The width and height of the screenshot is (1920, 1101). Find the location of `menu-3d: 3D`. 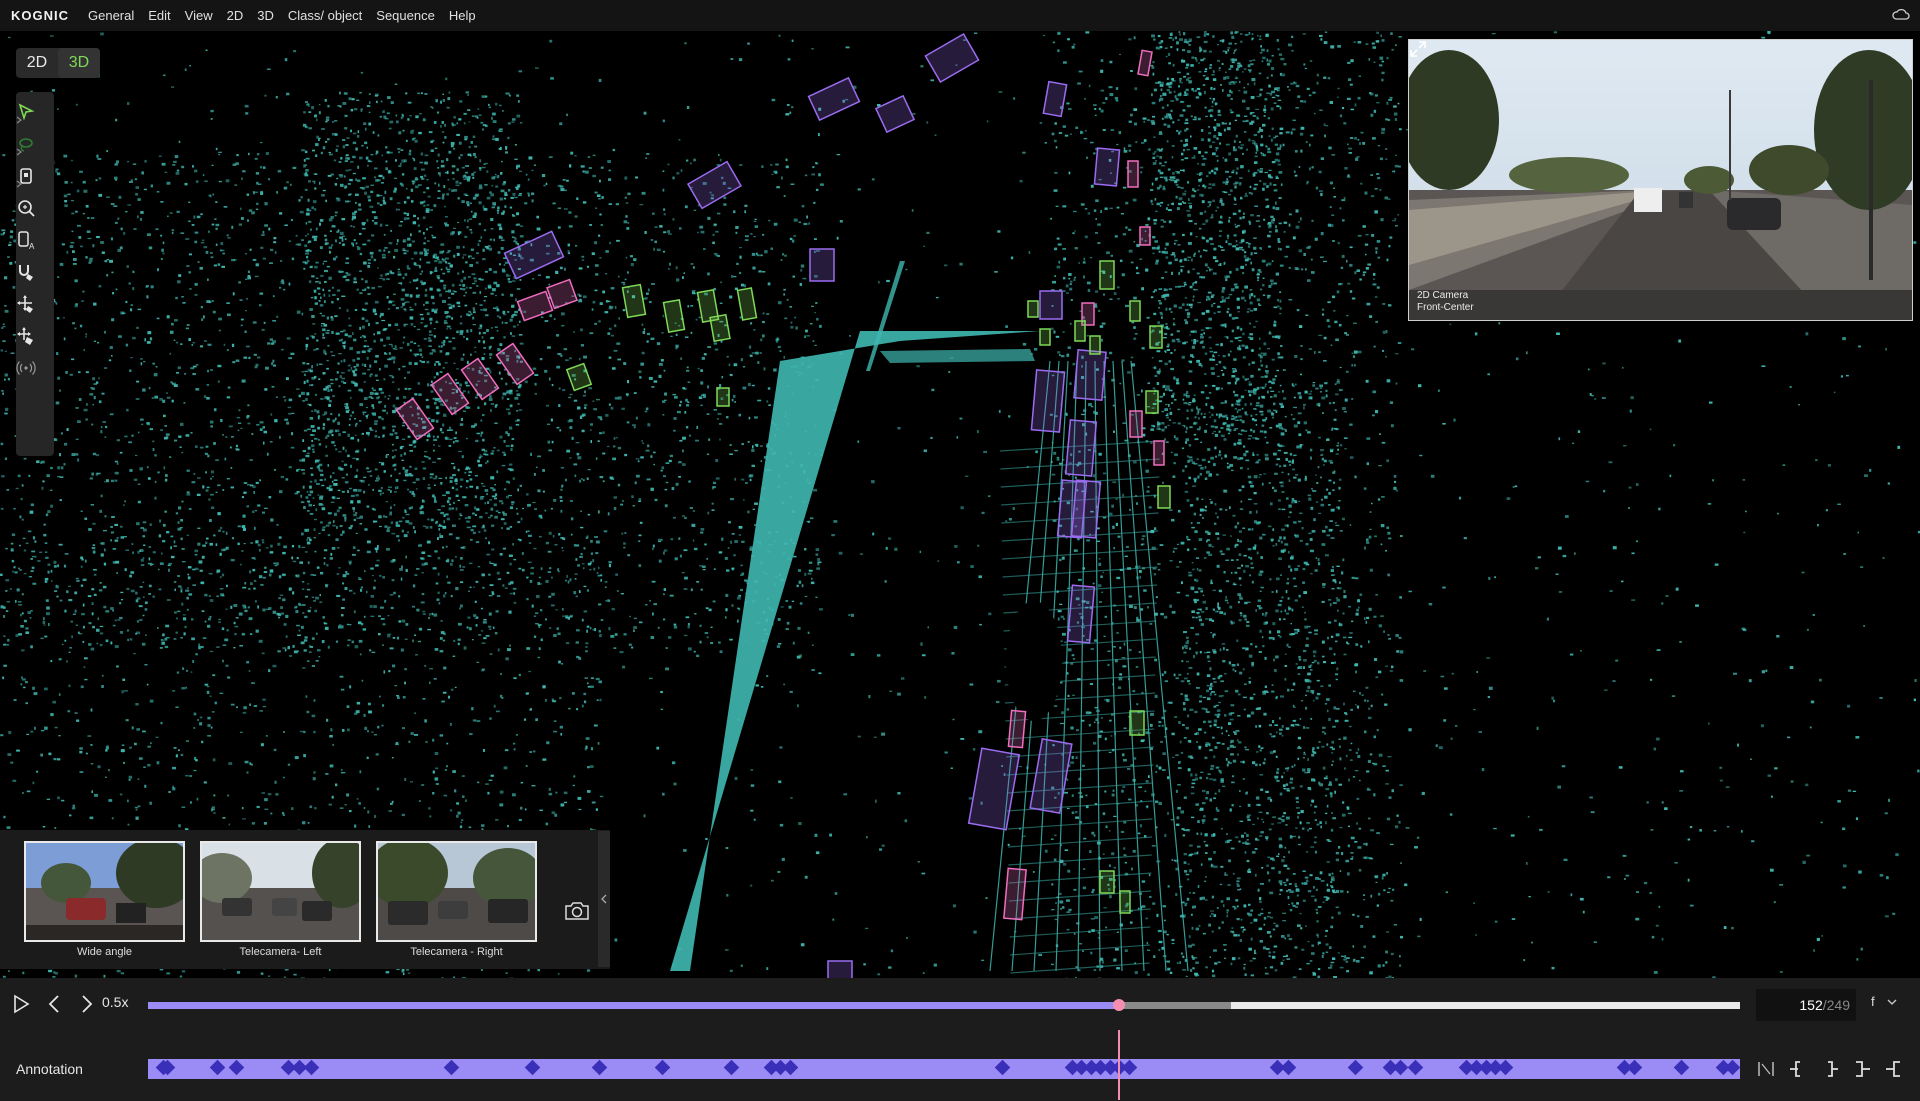

menu-3d: 3D is located at coordinates (265, 15).